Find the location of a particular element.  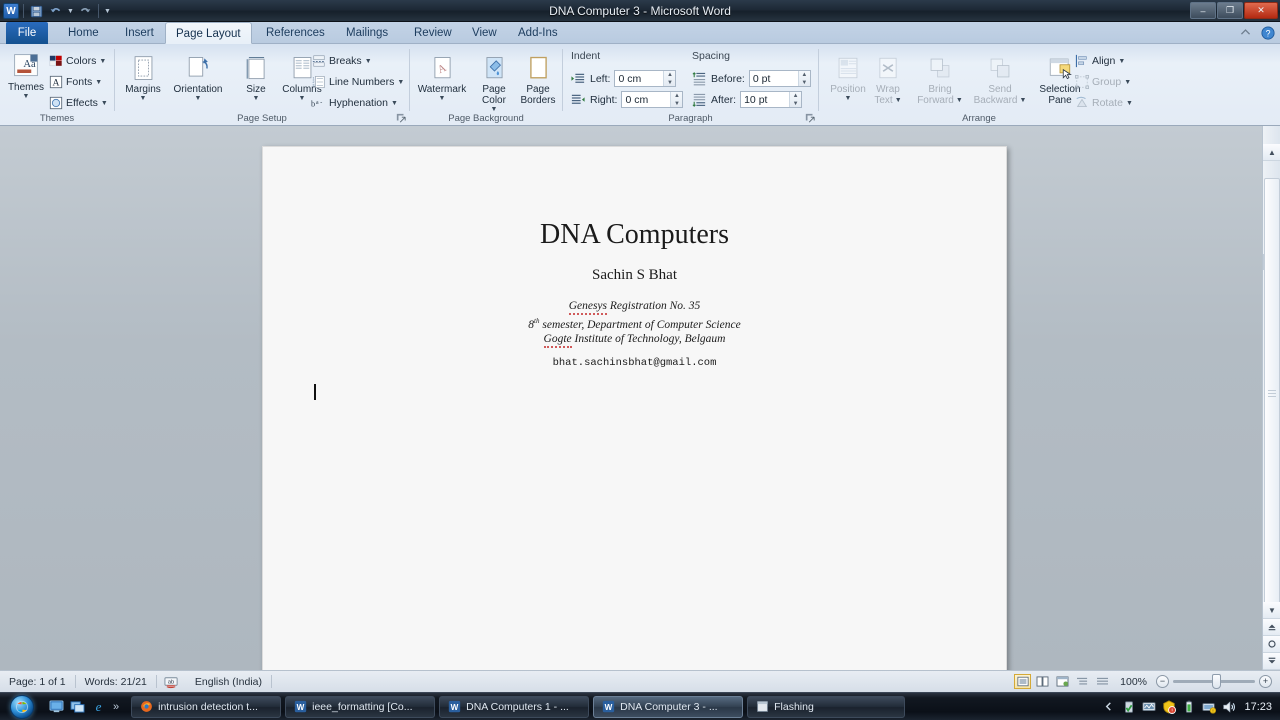

indent-right-stepper: ▲▼ is located at coordinates (652, 99).